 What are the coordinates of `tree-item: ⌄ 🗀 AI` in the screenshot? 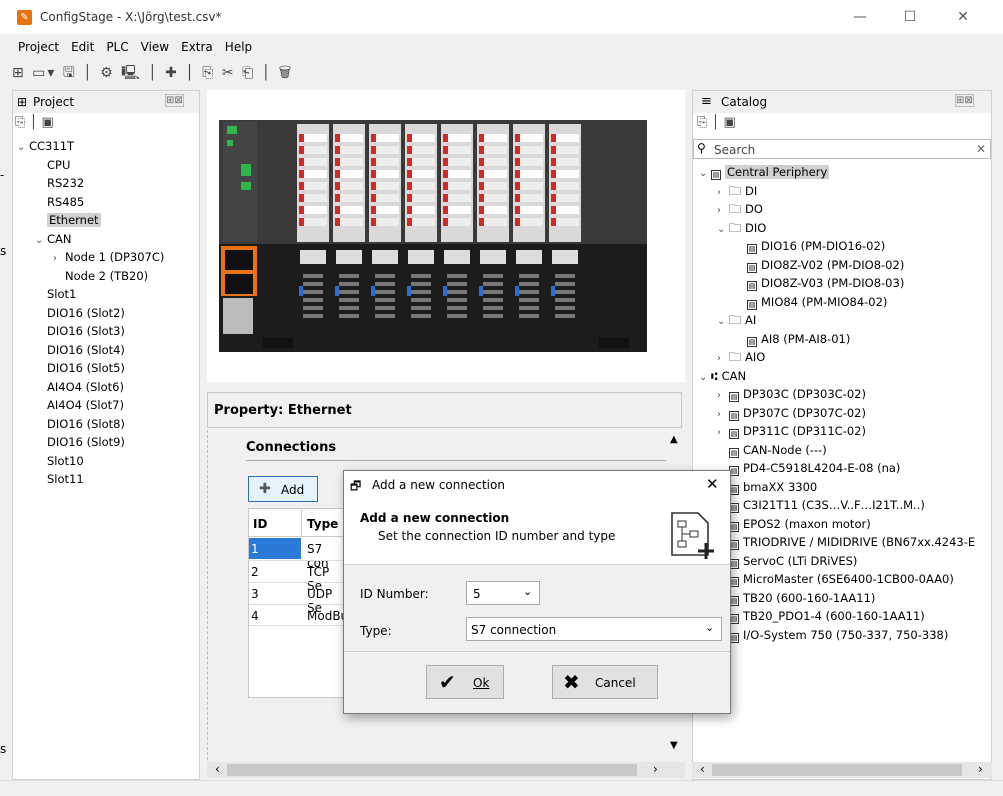 It's located at (736, 321).